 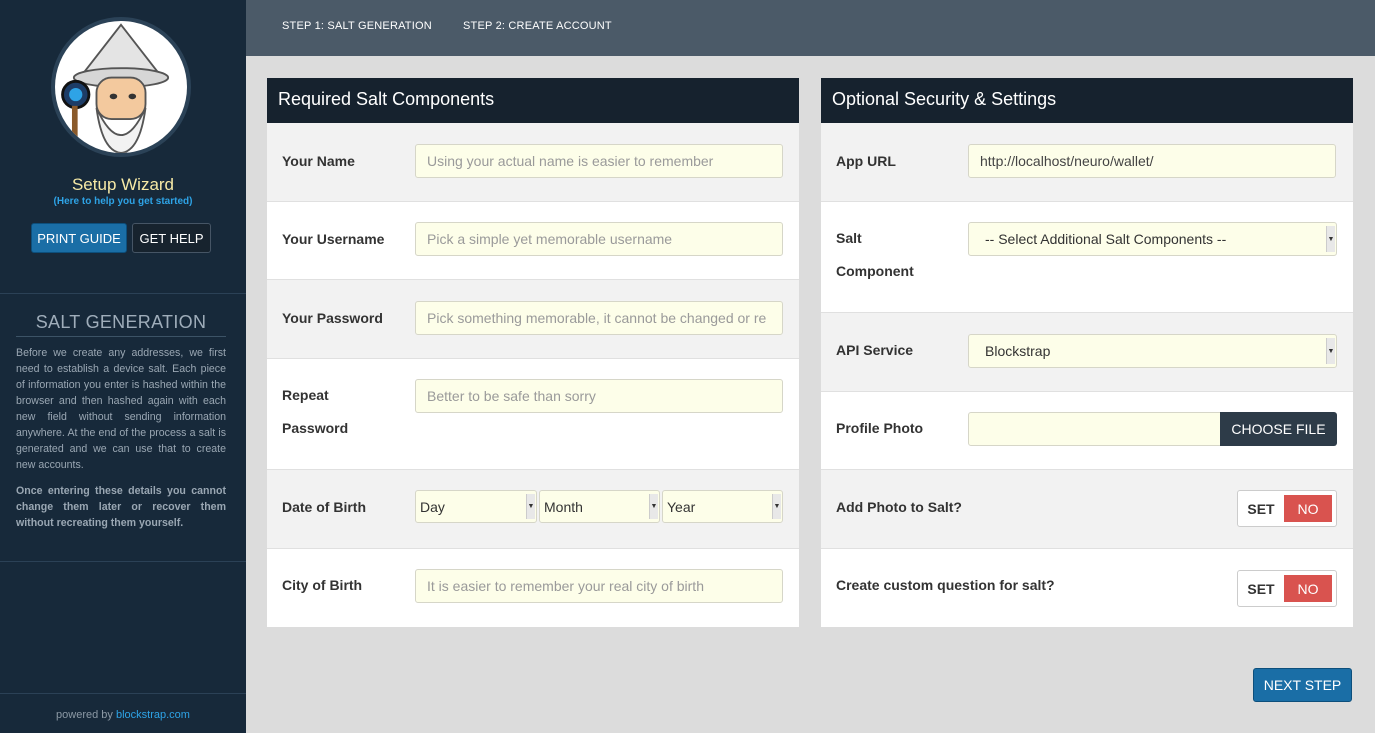 I want to click on dob-year-value: Year, so click(x=681, y=507).